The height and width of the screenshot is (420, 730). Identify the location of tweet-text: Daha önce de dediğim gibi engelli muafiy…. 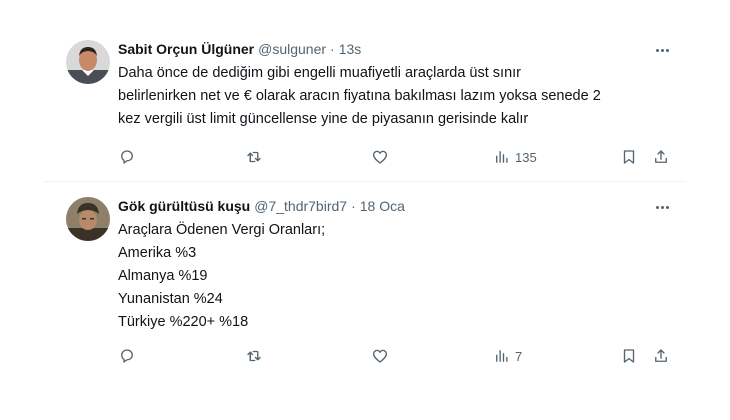
(398, 96).